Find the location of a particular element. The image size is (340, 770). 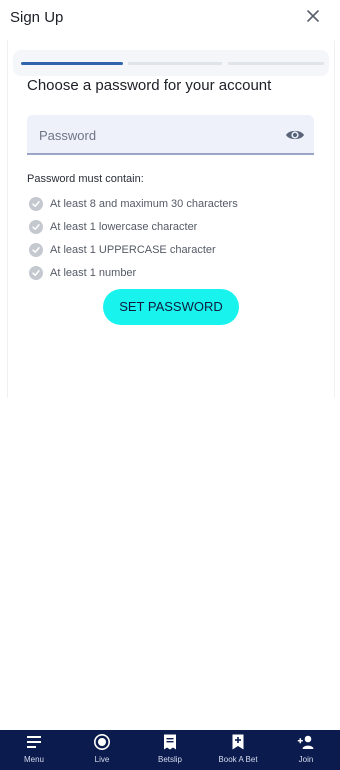

requirement-label: At least 1 UPPERCASE character is located at coordinates (133, 249).